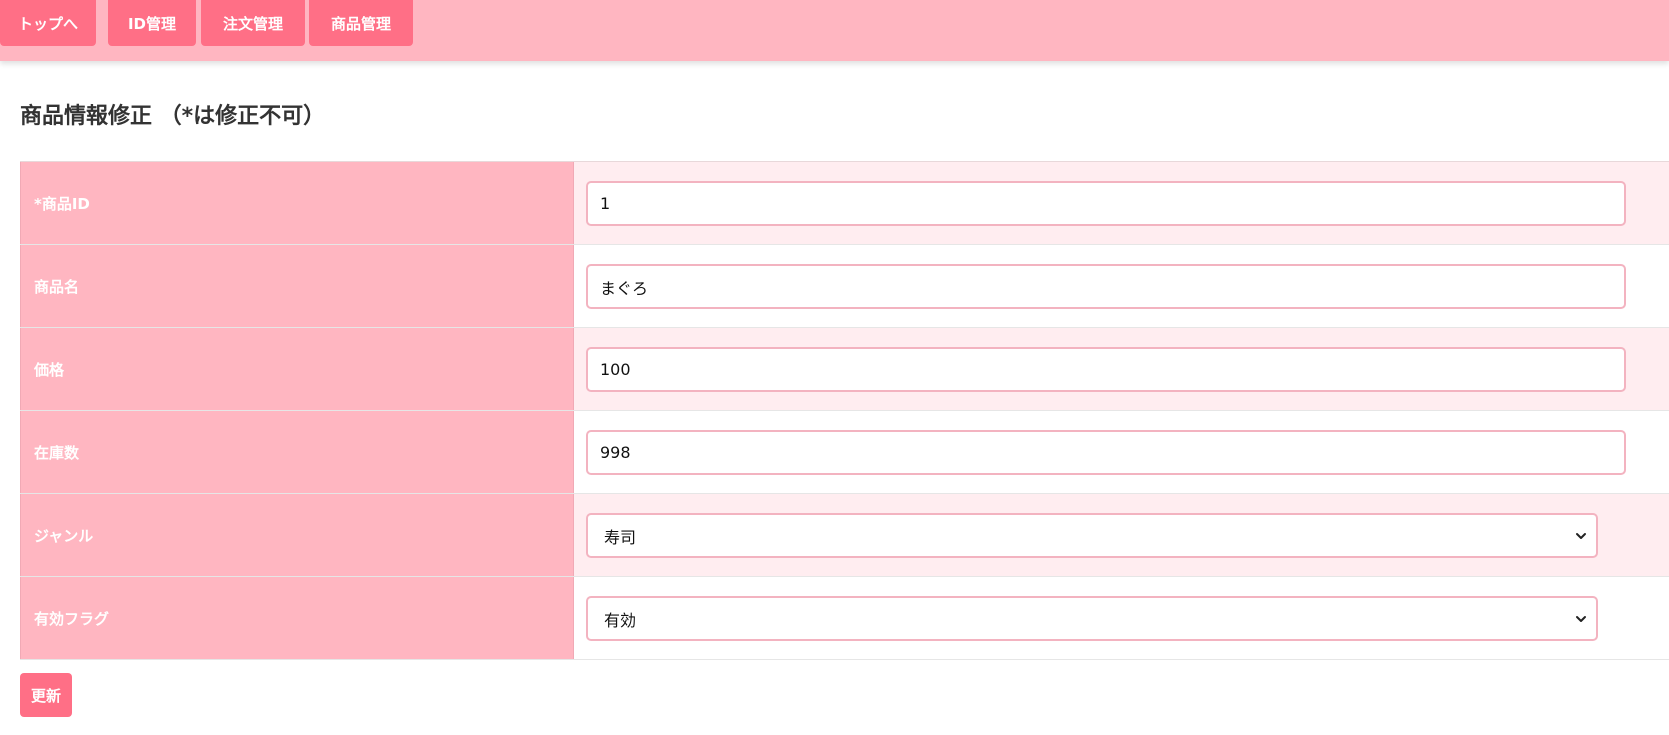 The width and height of the screenshot is (1669, 735). I want to click on active-flag-cell: 有効, so click(1121, 618).